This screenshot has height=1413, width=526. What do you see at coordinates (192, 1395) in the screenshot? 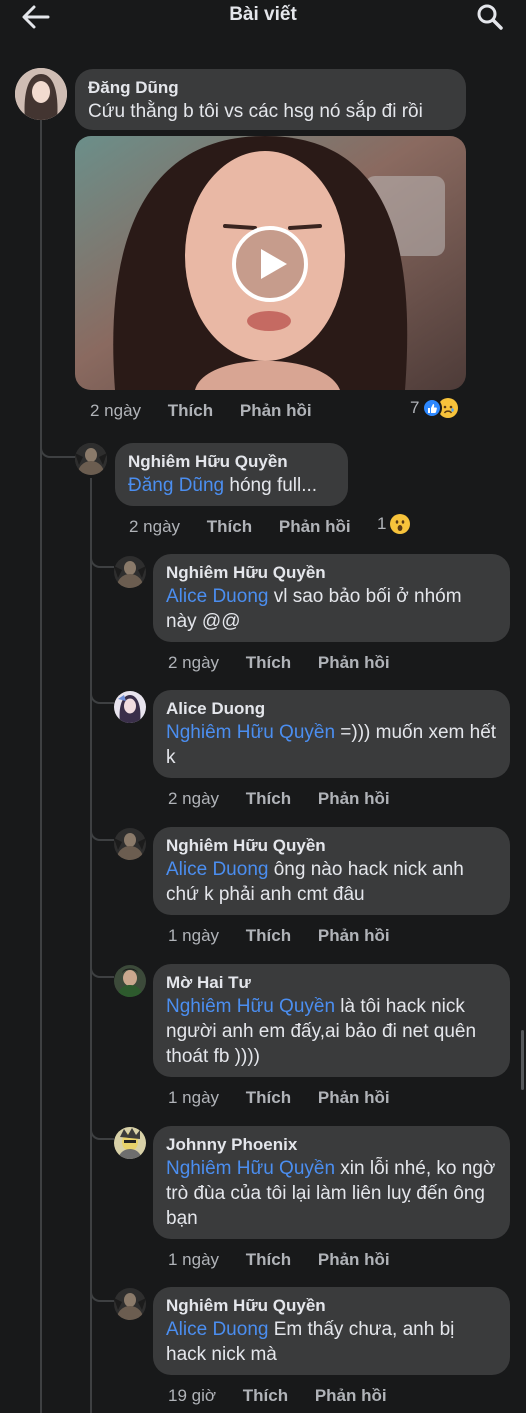
I see `comment-time: 19 giờ` at bounding box center [192, 1395].